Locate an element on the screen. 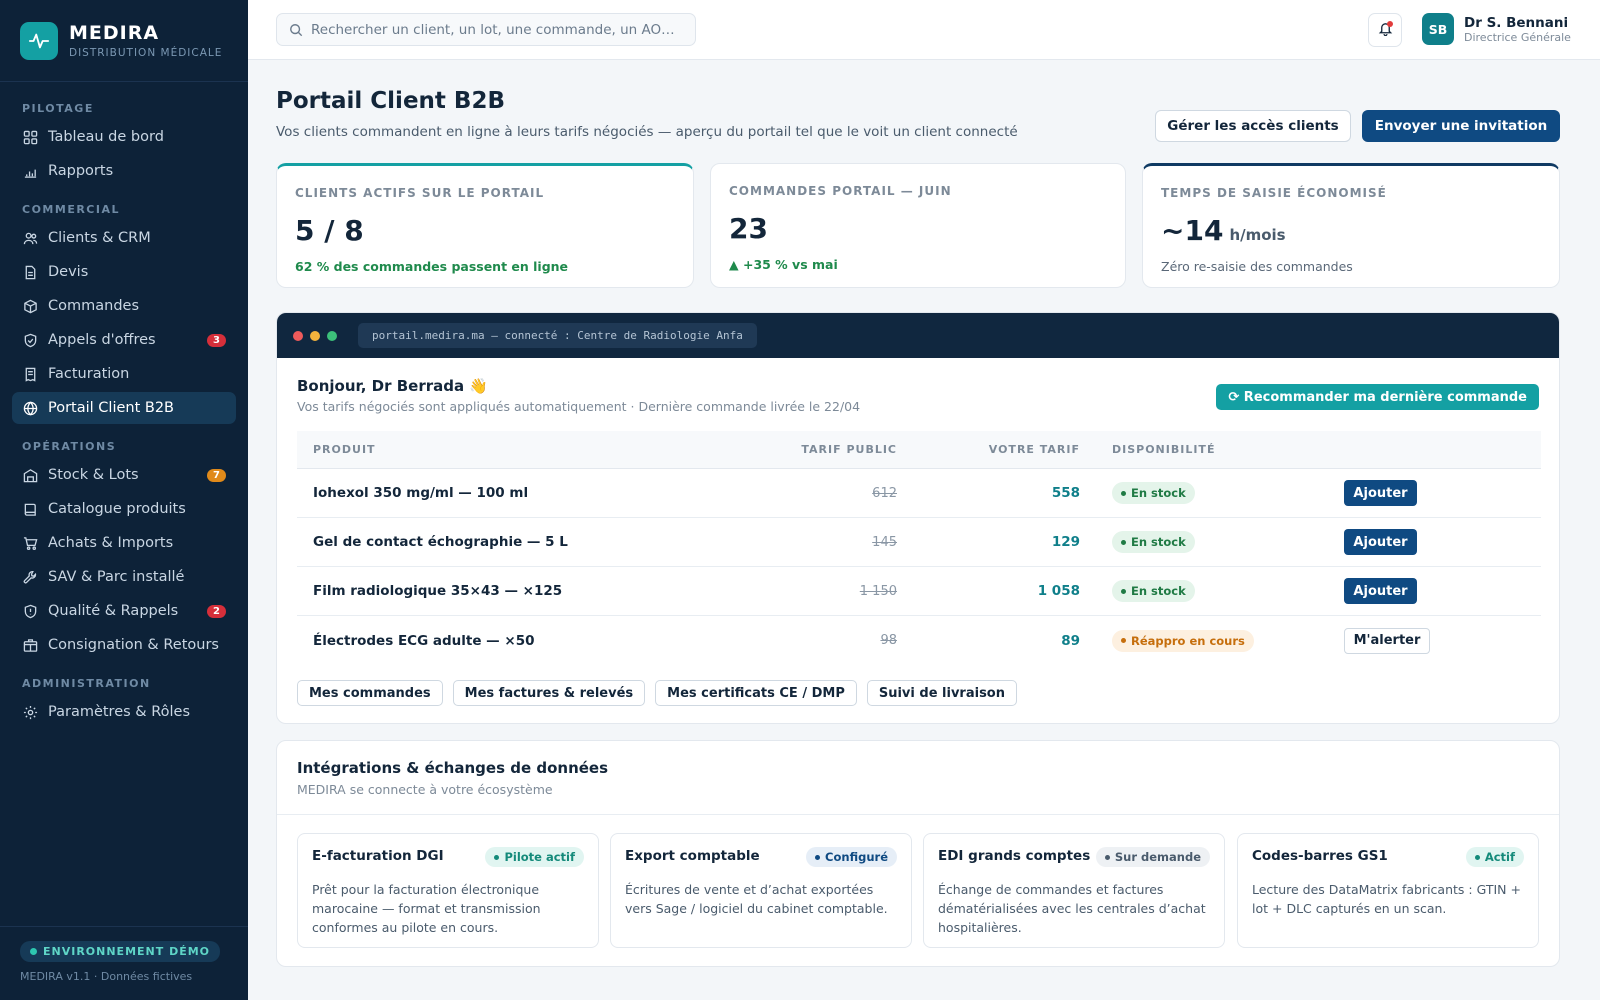 The height and width of the screenshot is (1000, 1600). sidebar-item-label: Rapports is located at coordinates (81, 171).